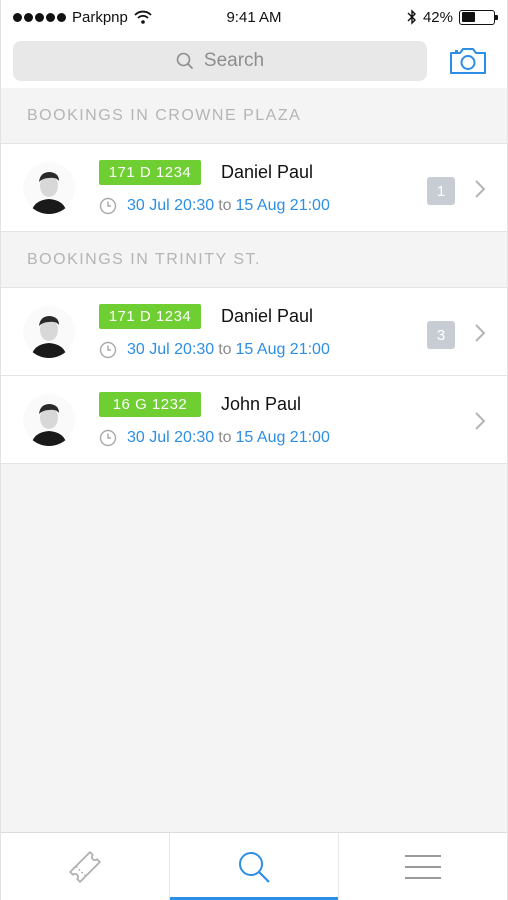  What do you see at coordinates (234, 60) in the screenshot?
I see `search-placeholder: Search` at bounding box center [234, 60].